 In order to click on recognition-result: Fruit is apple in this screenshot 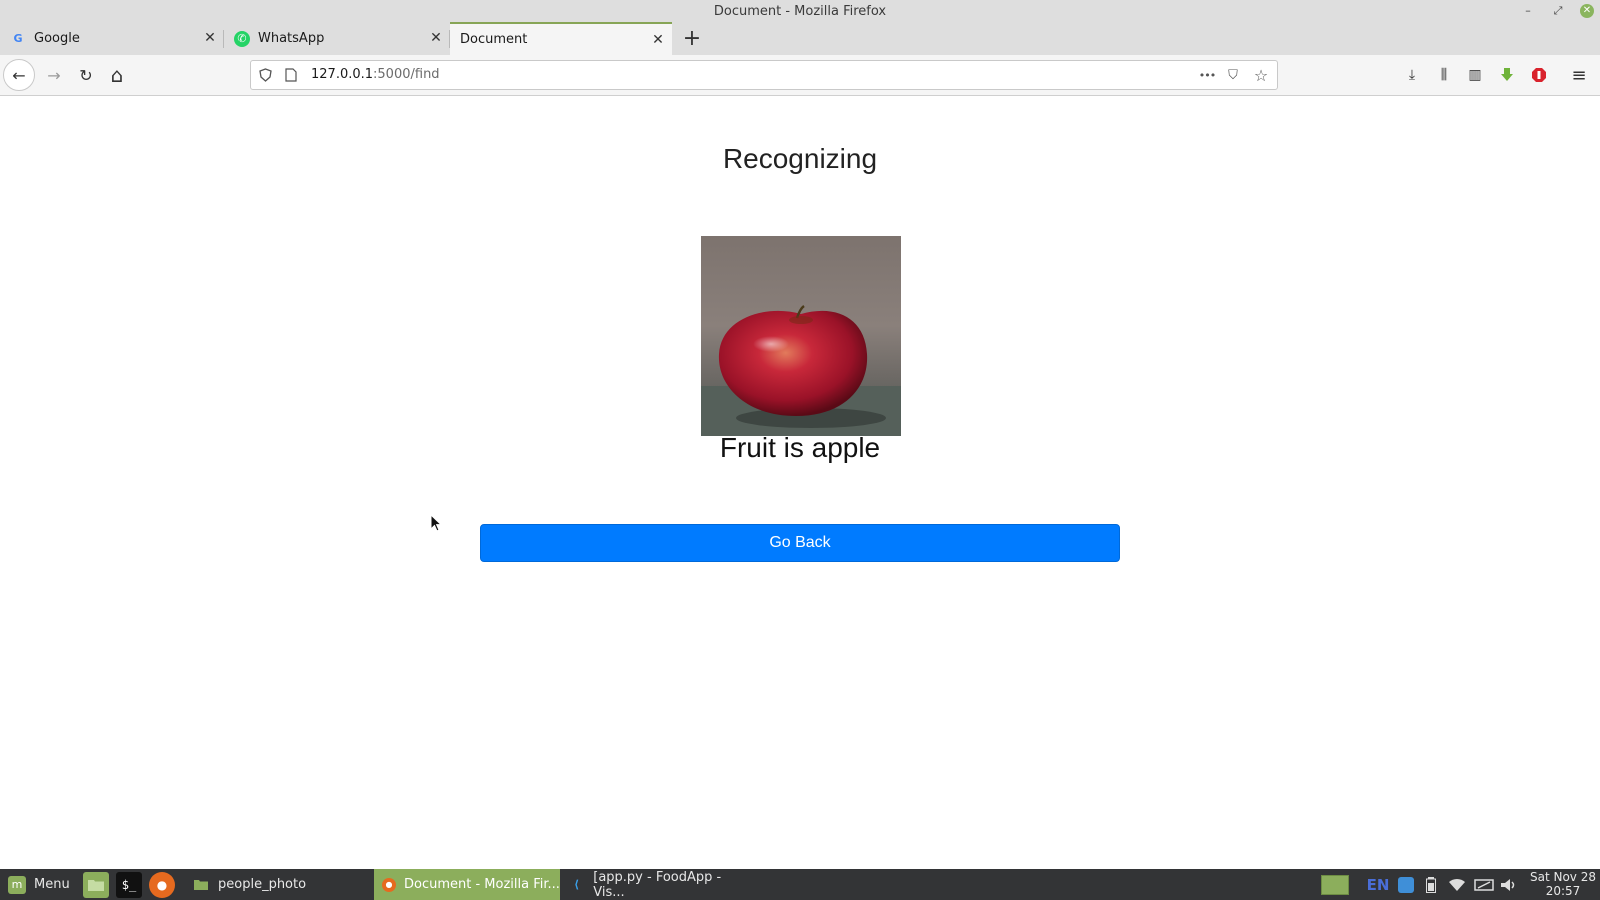, I will do `click(800, 447)`.